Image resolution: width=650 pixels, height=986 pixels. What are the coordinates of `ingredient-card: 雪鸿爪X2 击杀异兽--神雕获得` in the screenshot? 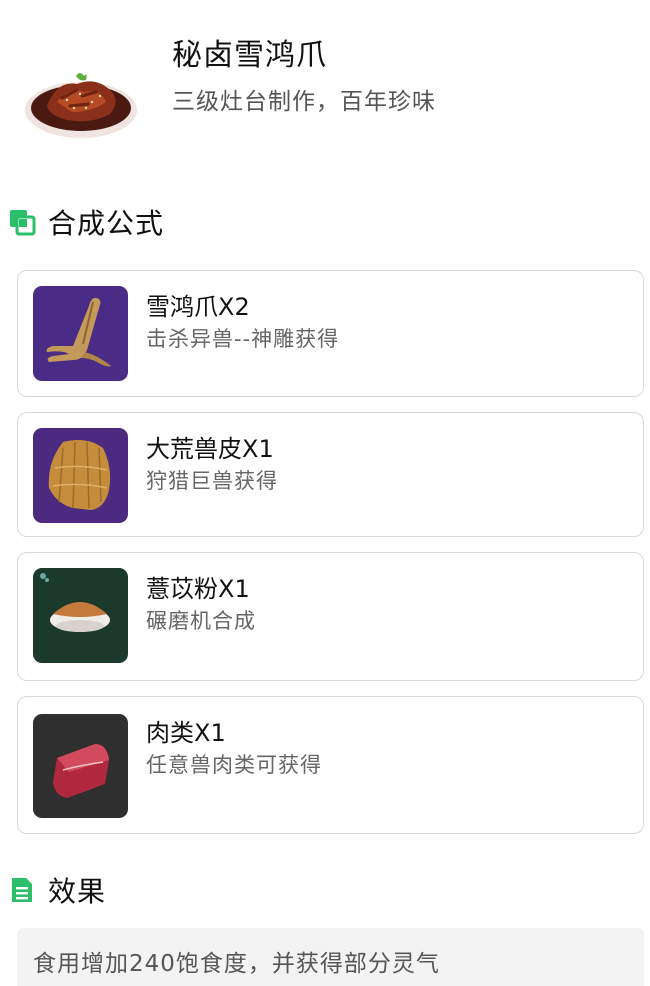 It's located at (330, 333).